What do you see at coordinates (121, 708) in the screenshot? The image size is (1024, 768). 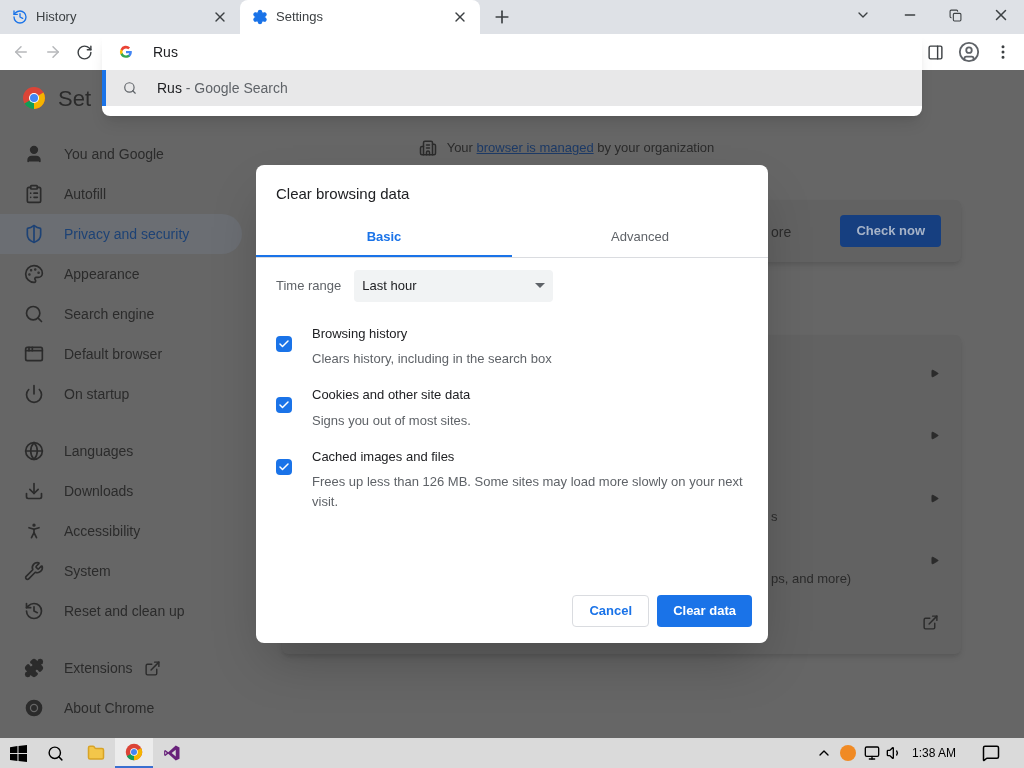 I see `sidebar-item: About Chrome` at bounding box center [121, 708].